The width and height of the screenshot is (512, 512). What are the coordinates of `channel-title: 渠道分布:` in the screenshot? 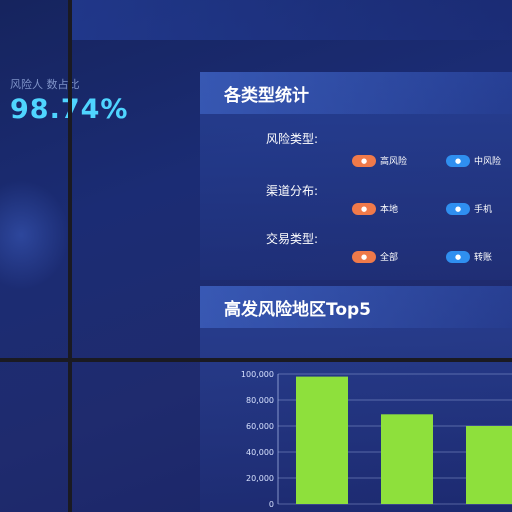 It's located at (292, 191).